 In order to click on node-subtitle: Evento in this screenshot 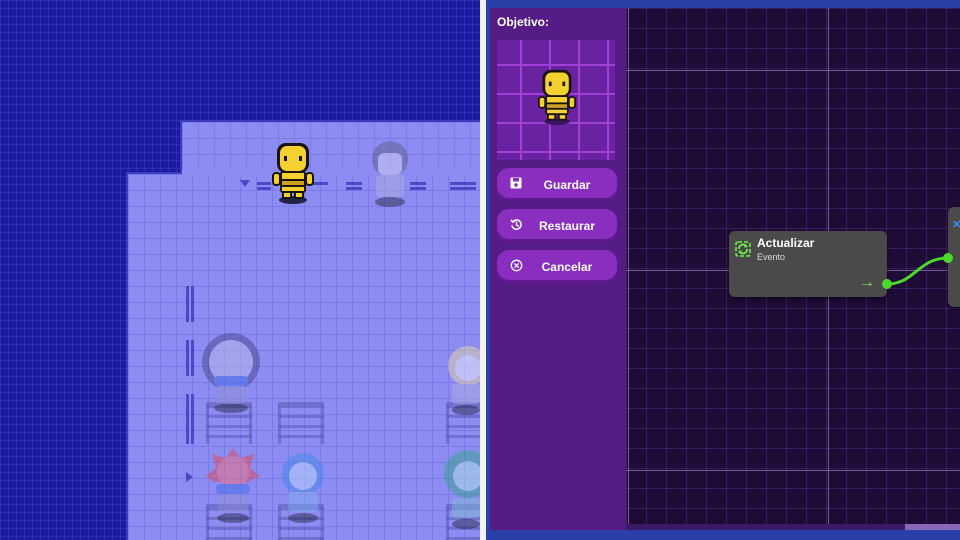, I will do `click(771, 257)`.